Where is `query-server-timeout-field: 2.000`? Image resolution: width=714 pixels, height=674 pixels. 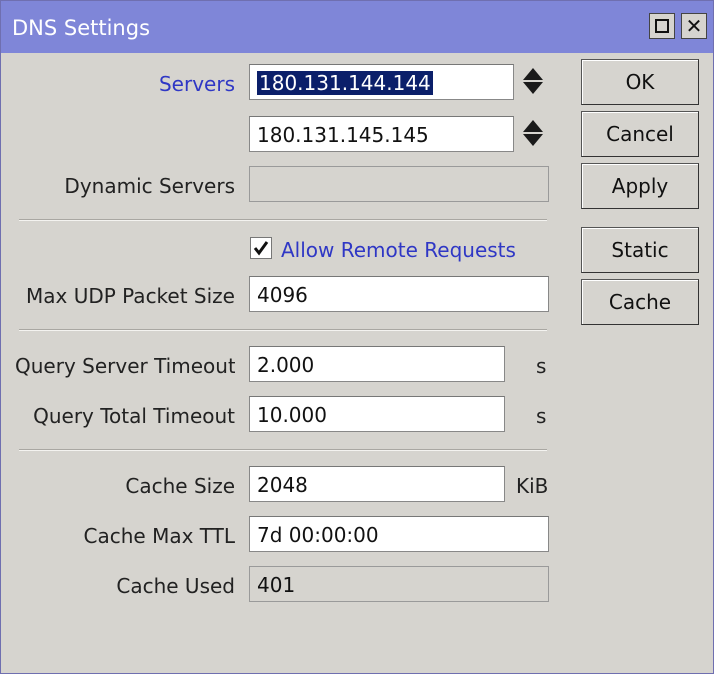
query-server-timeout-field: 2.000 is located at coordinates (377, 364).